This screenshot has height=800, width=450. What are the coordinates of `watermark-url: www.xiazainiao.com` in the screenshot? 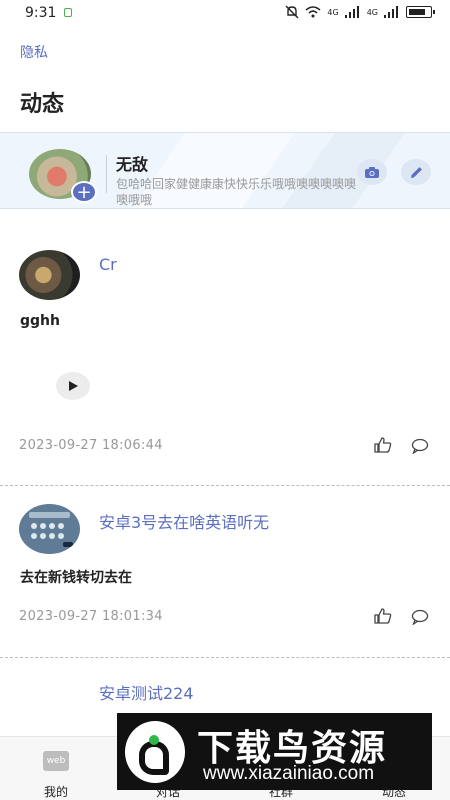 It's located at (289, 773).